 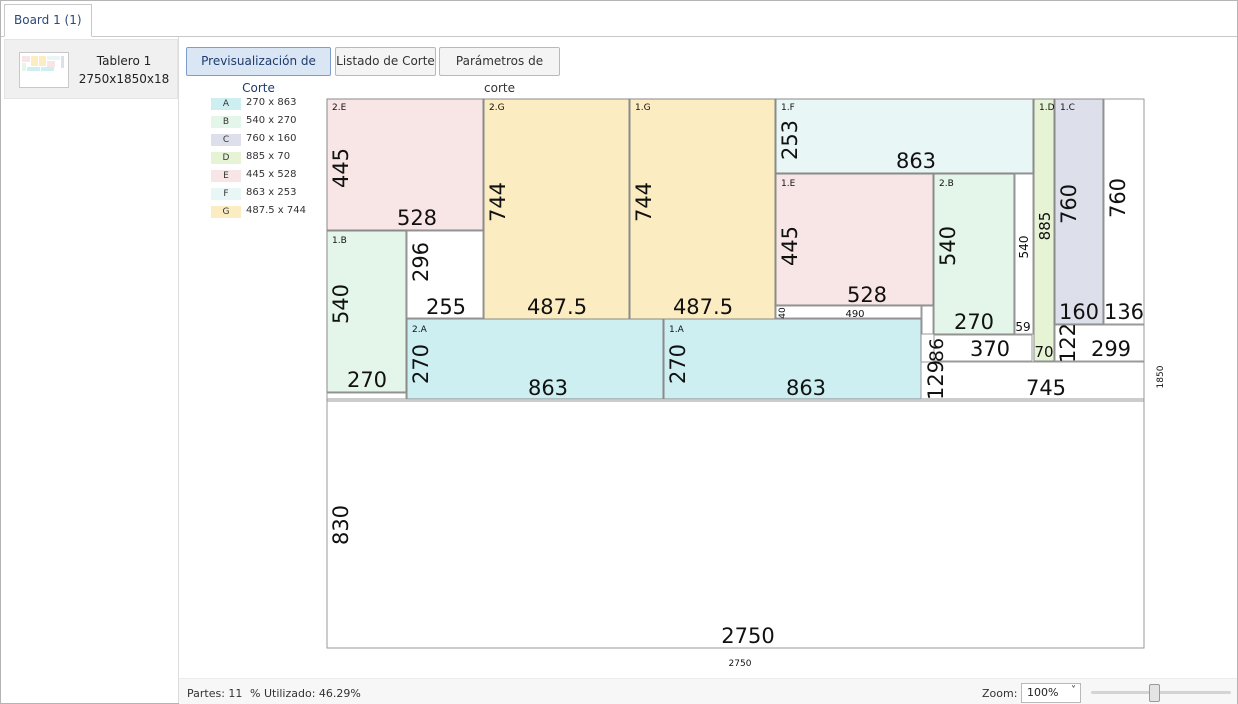 I want to click on board-height-label: 1850, so click(x=1161, y=376).